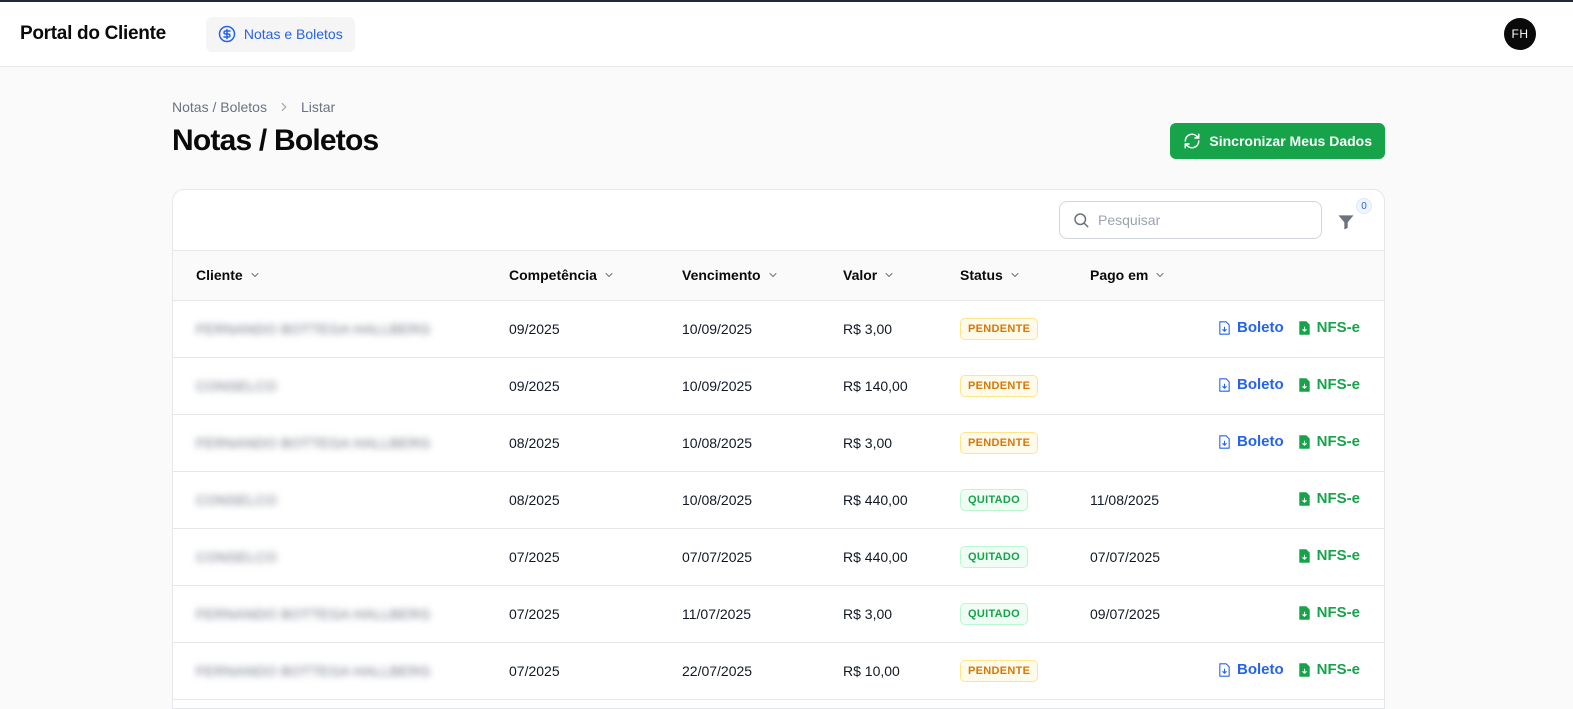  What do you see at coordinates (762, 275) in the screenshot?
I see `column-header-vencimento: Vencimento` at bounding box center [762, 275].